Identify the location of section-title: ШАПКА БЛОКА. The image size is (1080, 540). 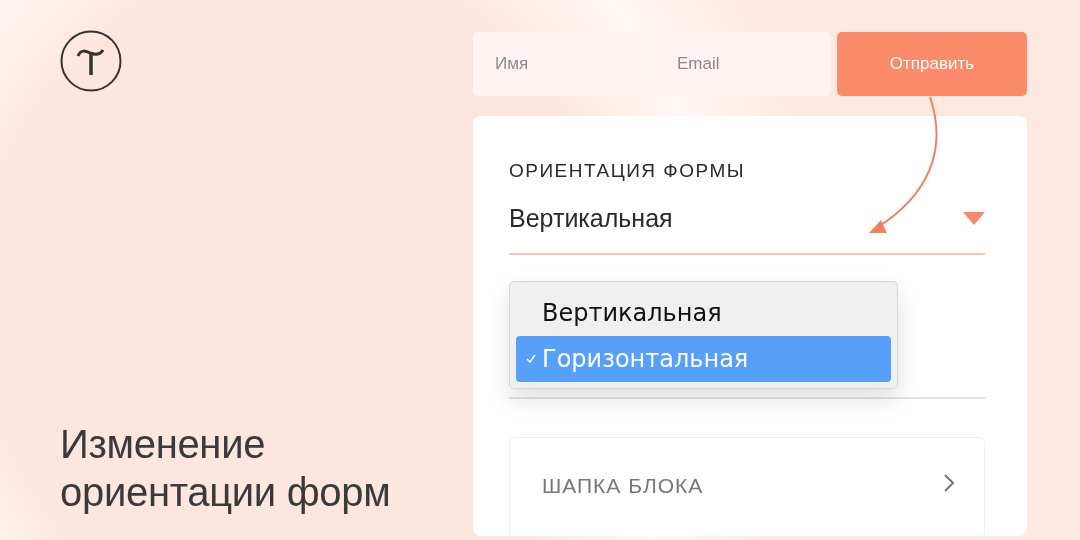
(623, 486).